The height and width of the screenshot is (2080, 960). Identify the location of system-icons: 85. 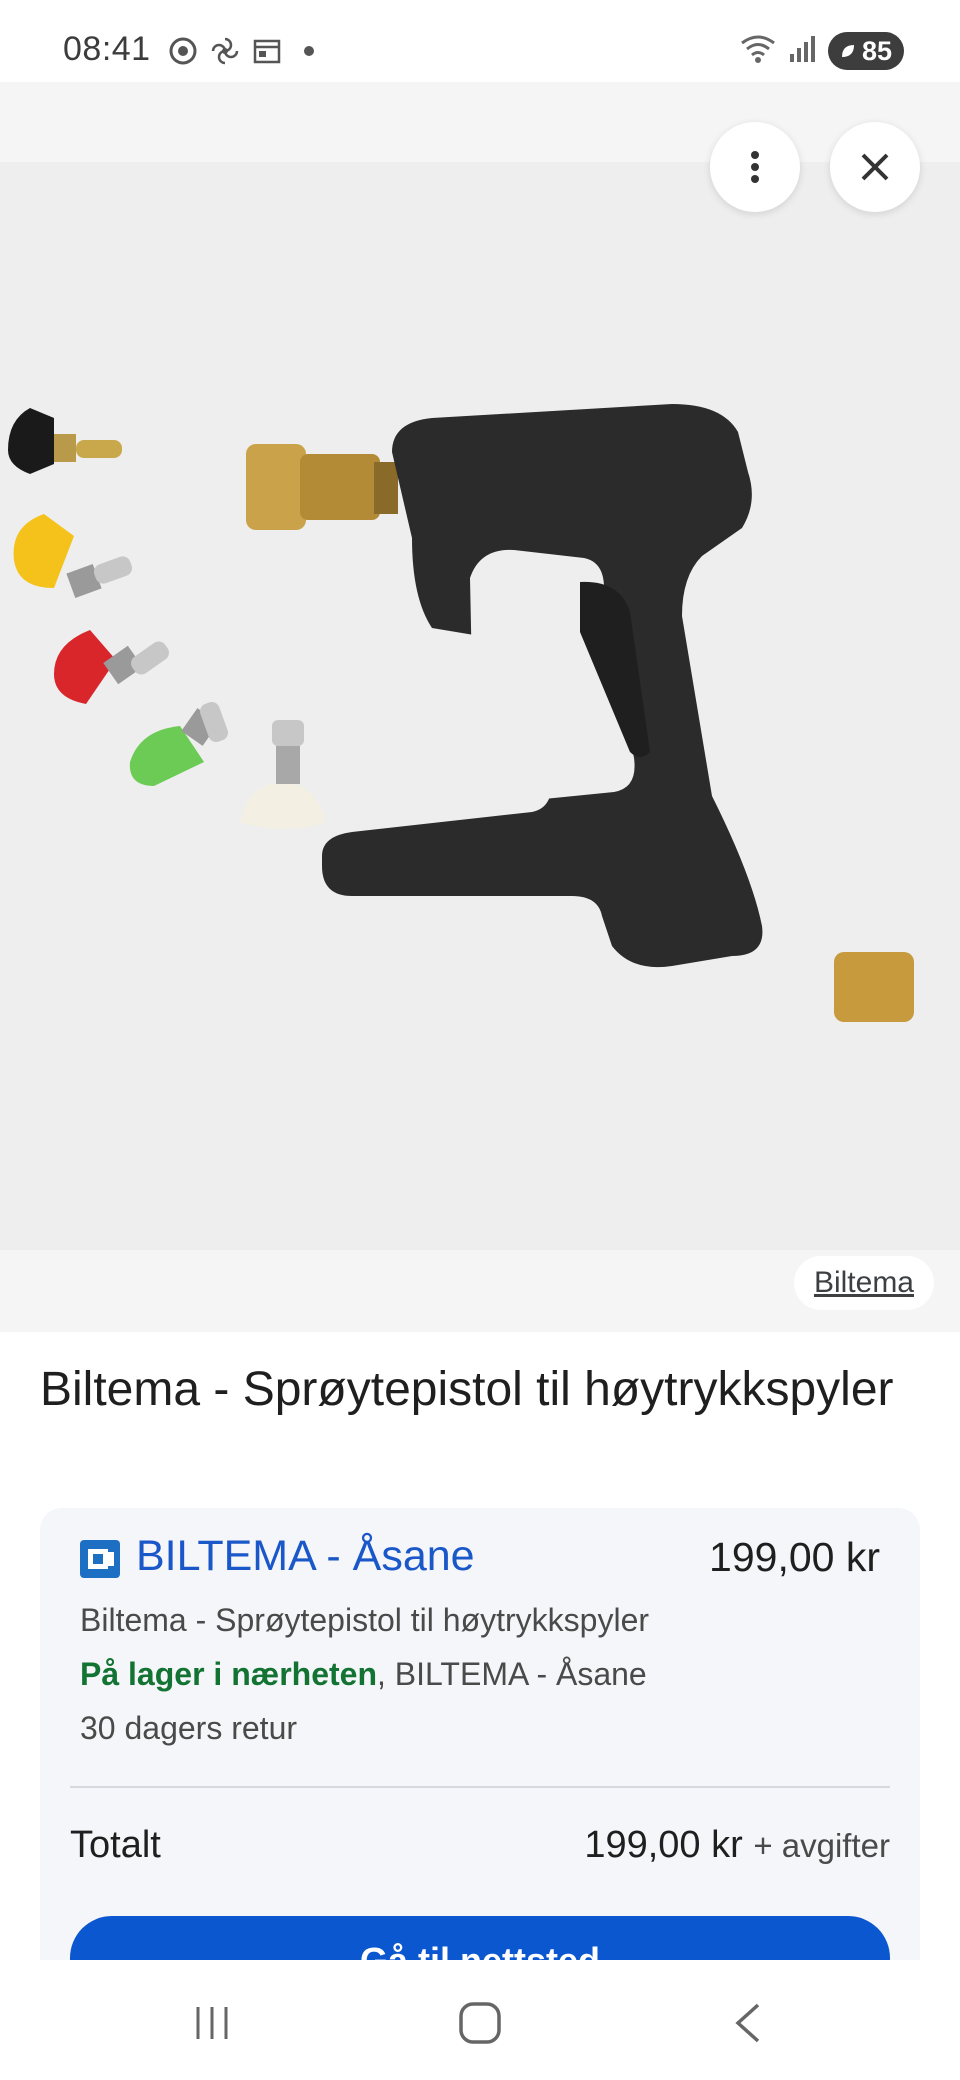
(821, 51).